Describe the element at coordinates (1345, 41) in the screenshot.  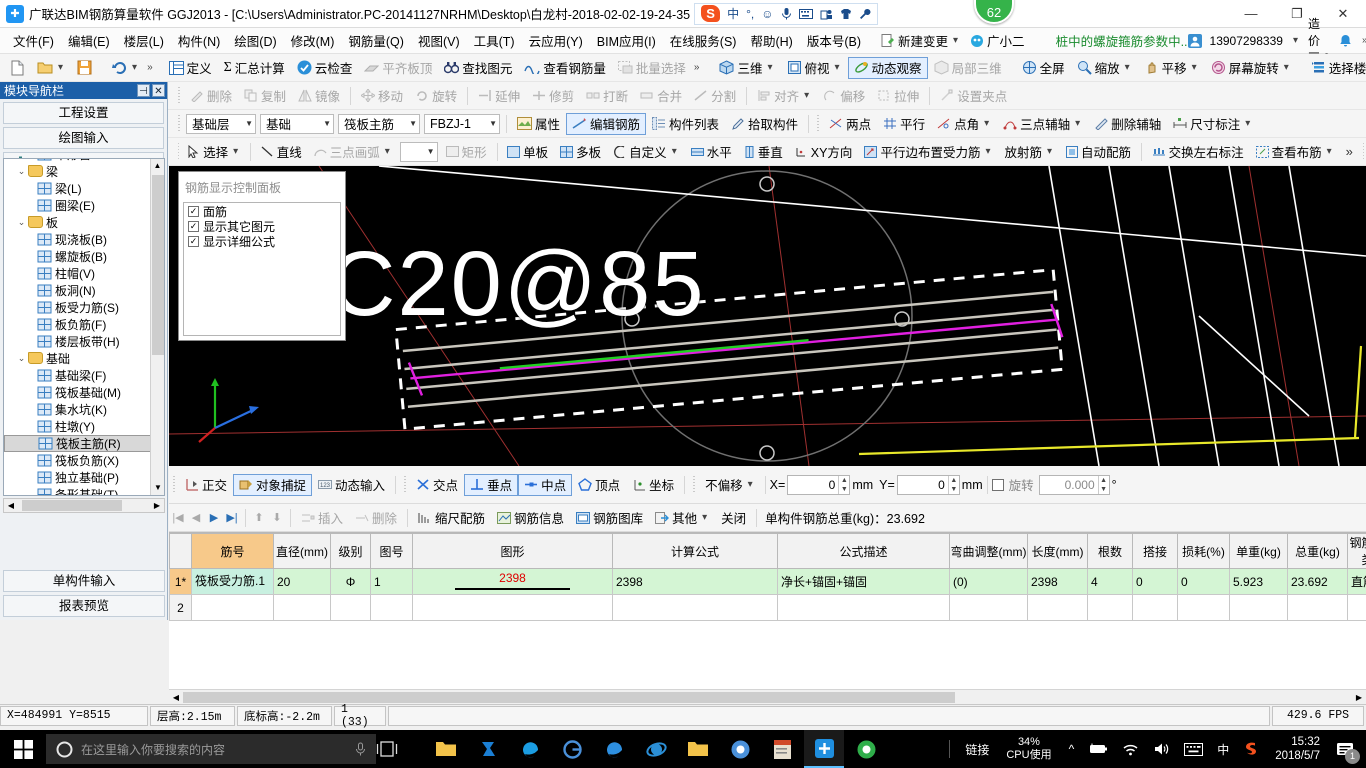
I see `bell-icon` at that location.